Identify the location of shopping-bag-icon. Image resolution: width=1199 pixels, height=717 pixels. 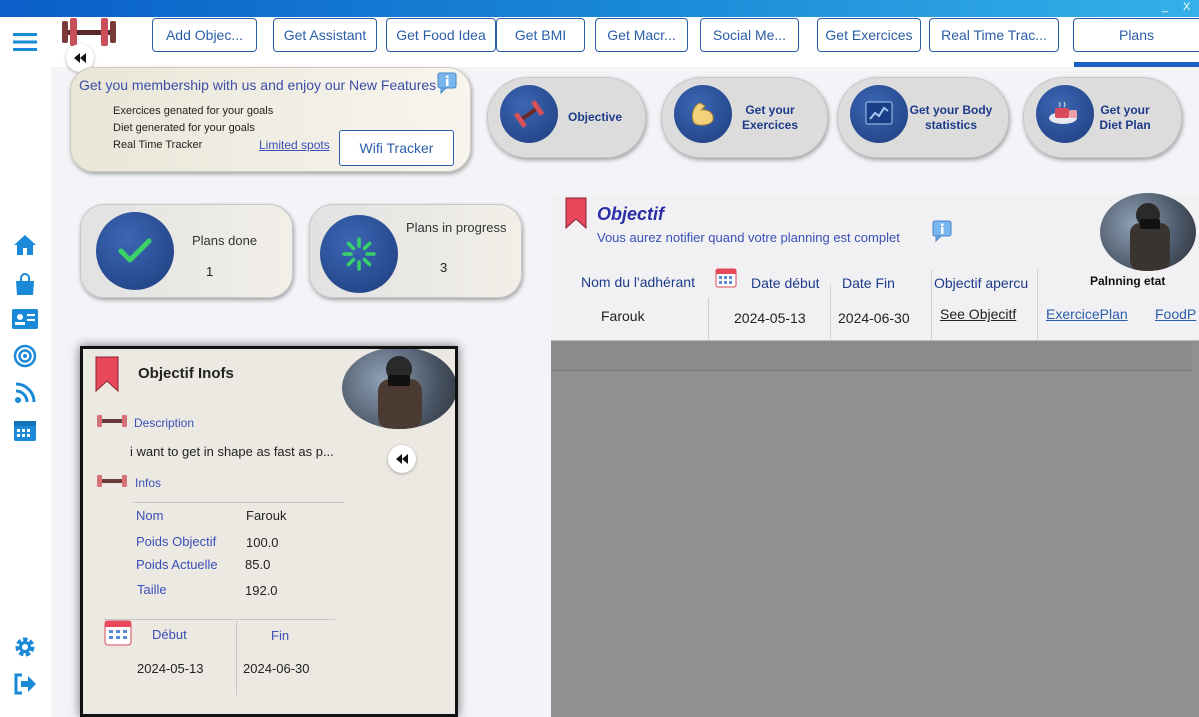
(25, 284).